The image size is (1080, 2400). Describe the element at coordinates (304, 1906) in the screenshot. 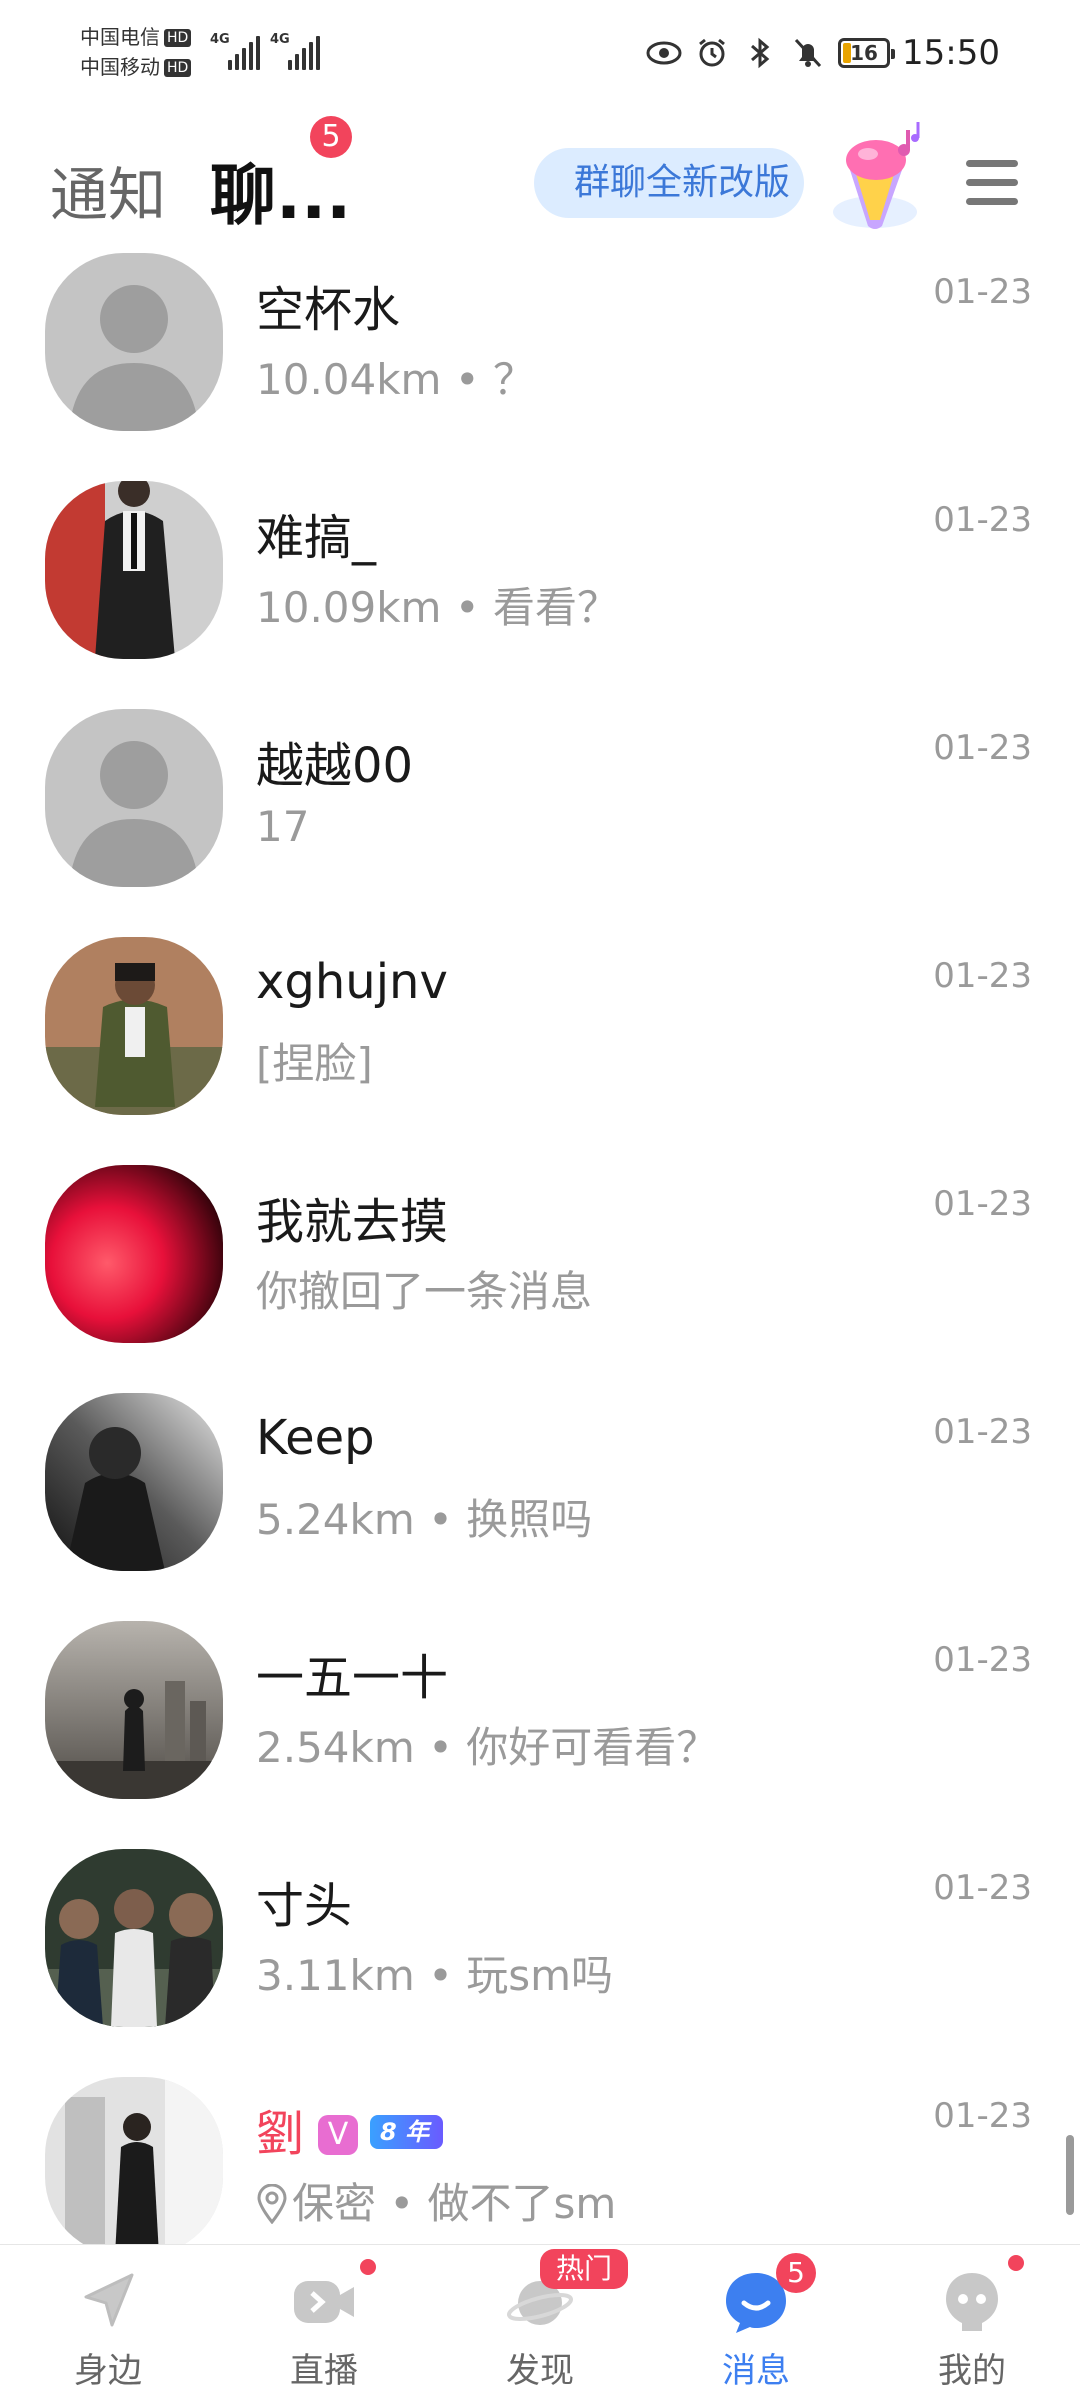

I see `chat-name: 寸头` at that location.